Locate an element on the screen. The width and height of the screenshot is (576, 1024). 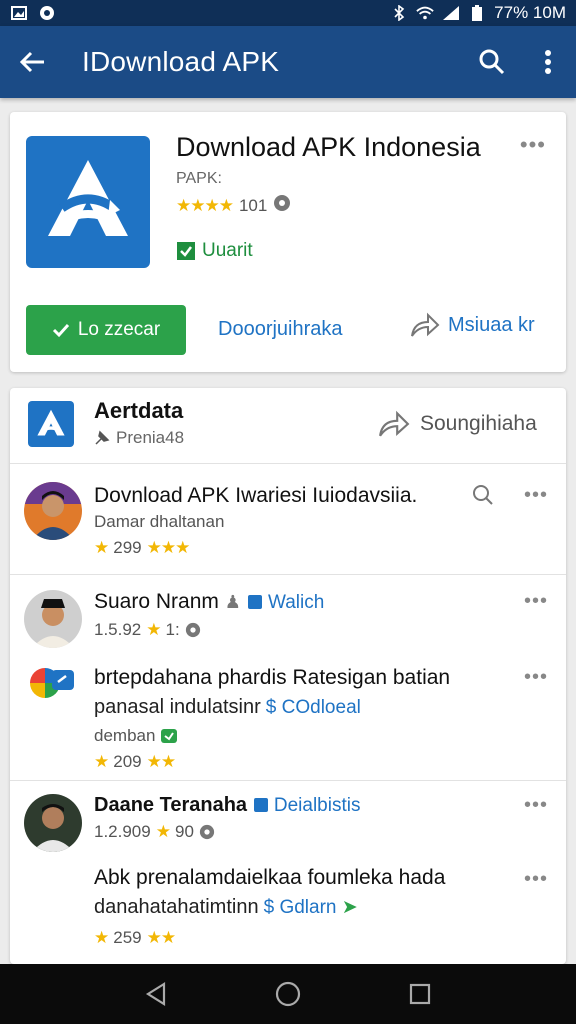
review-stars: ★★ is located at coordinates (161, 937).